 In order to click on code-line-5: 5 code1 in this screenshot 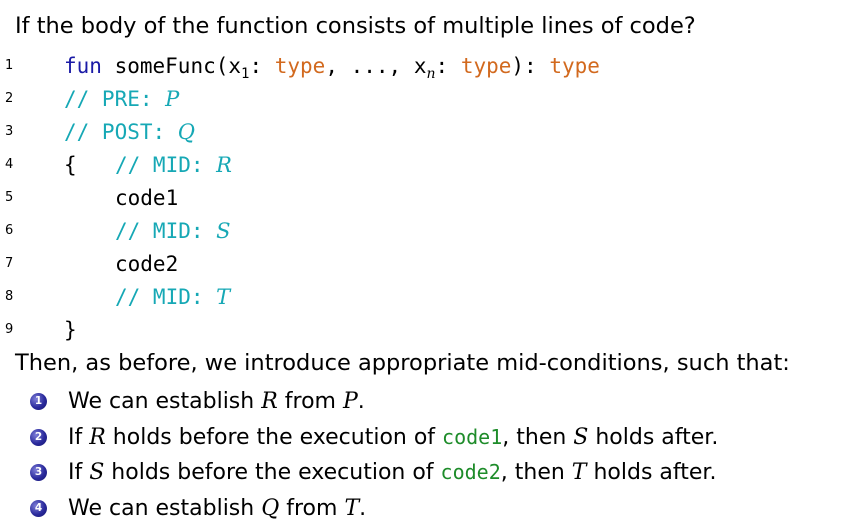, I will do `click(421, 198)`.